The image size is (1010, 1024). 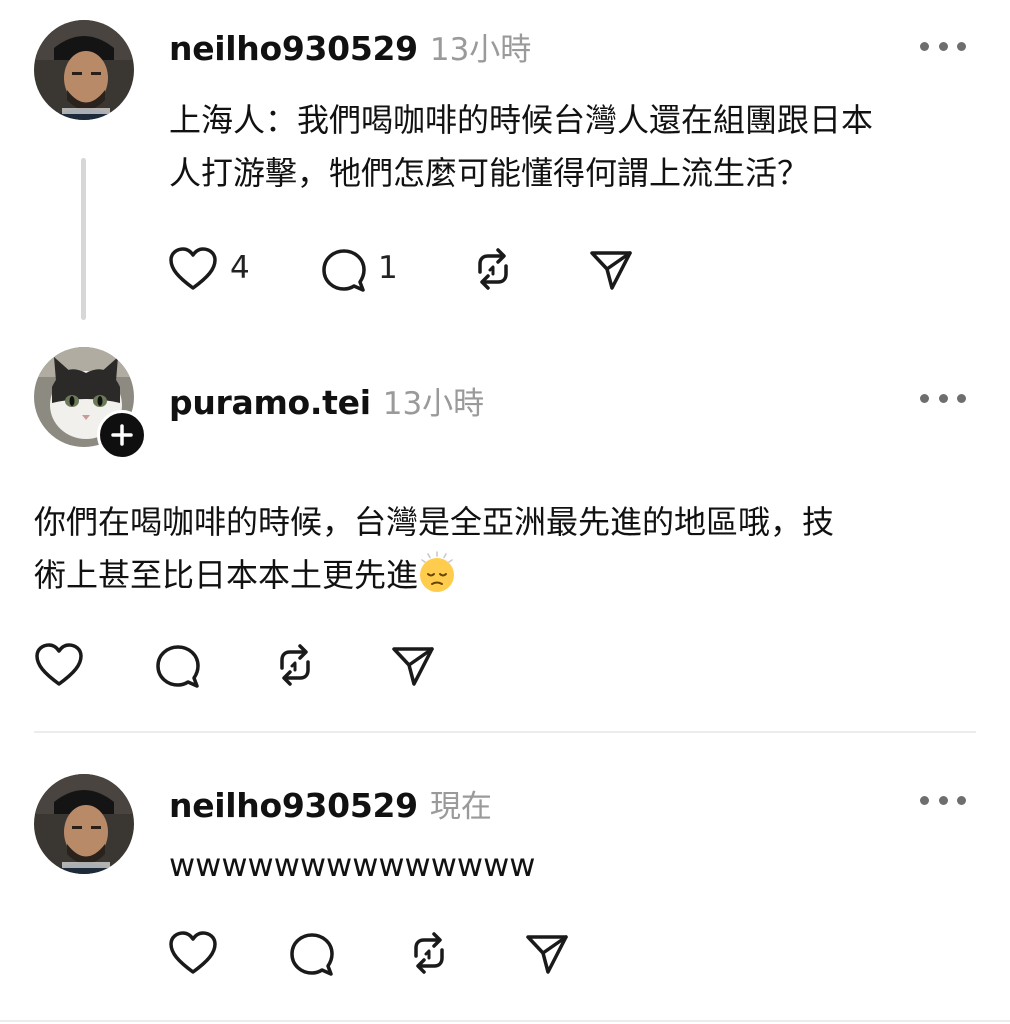 What do you see at coordinates (521, 120) in the screenshot?
I see `post-text-line: 上海人：我們喝咖啡的時候台灣人還在組團跟日本` at bounding box center [521, 120].